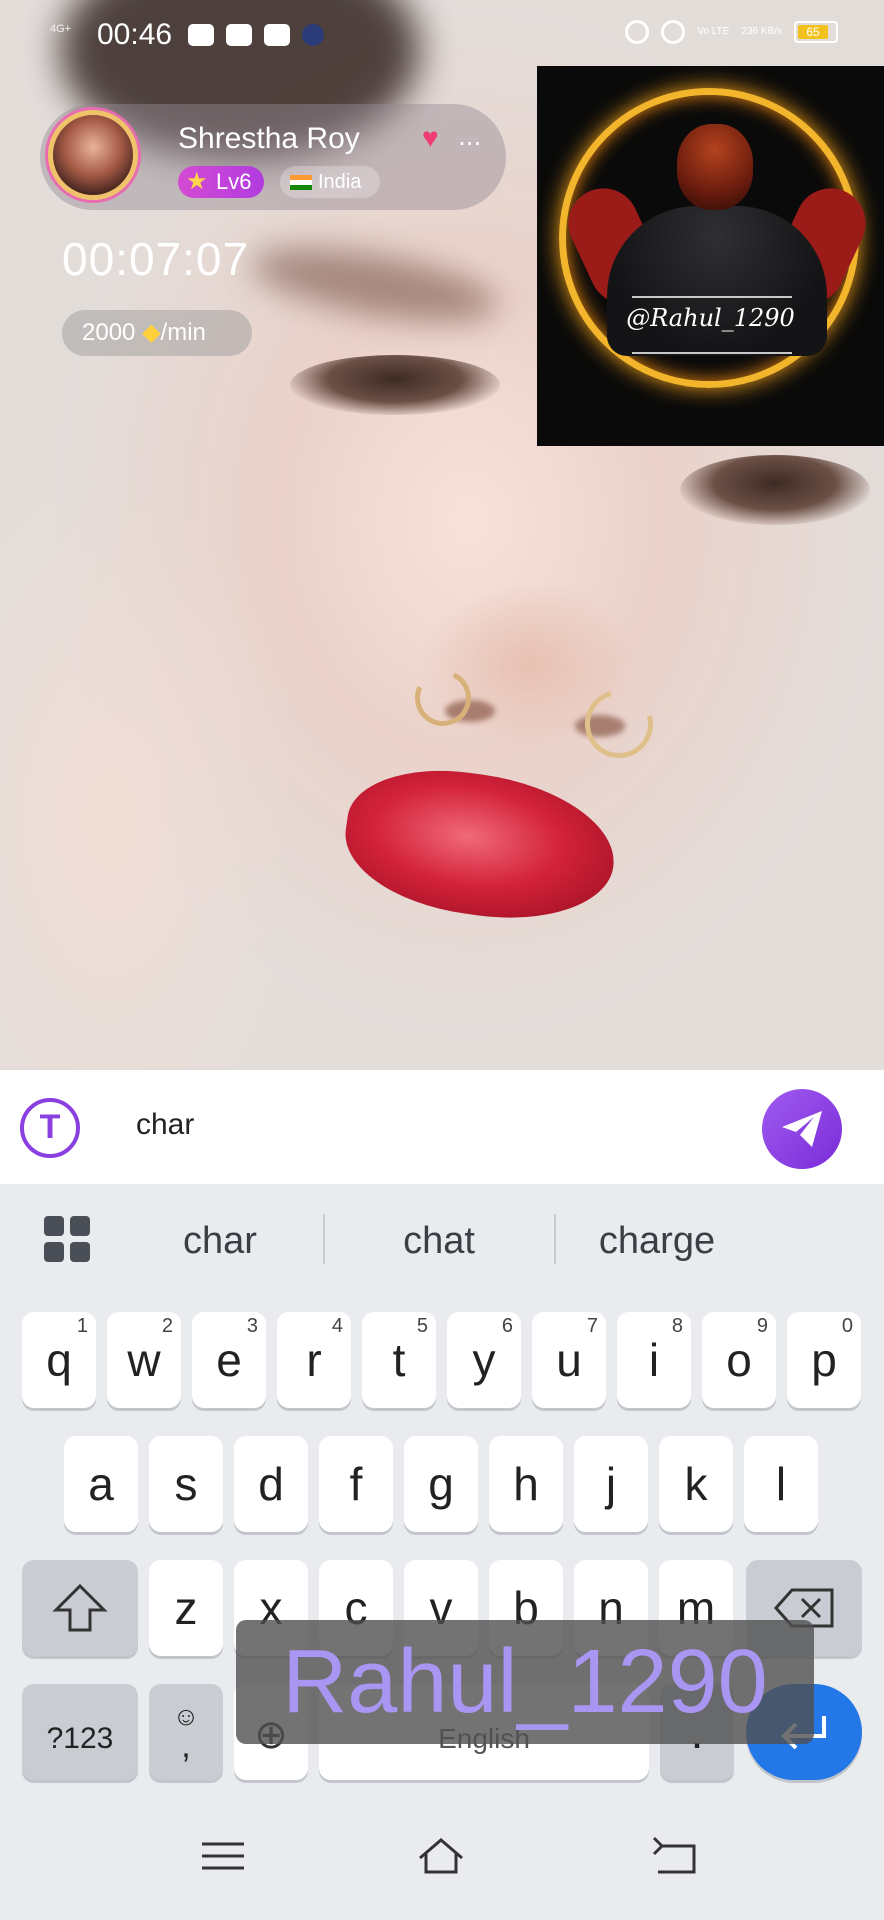 Image resolution: width=884 pixels, height=1920 pixels. What do you see at coordinates (239, 35) in the screenshot?
I see `youtube-icon` at bounding box center [239, 35].